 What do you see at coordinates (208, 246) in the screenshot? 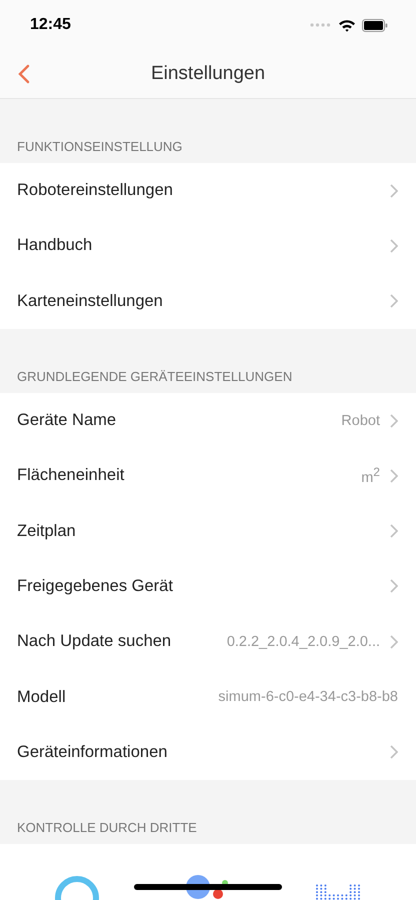
I see `settings-row: Handbuch` at bounding box center [208, 246].